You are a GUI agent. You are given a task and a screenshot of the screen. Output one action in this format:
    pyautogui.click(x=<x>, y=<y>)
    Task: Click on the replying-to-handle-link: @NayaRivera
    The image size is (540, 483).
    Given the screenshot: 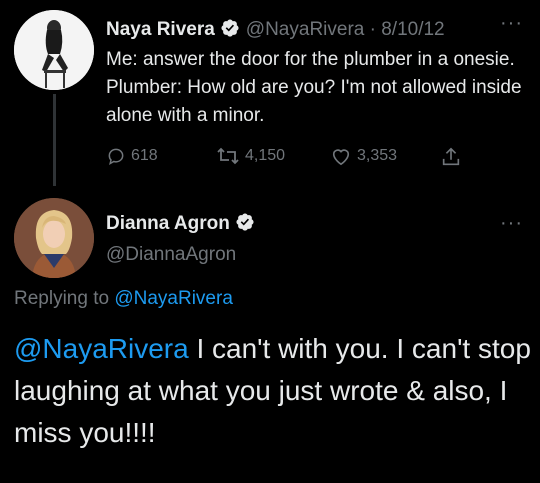 What is the action you would take?
    pyautogui.click(x=173, y=298)
    